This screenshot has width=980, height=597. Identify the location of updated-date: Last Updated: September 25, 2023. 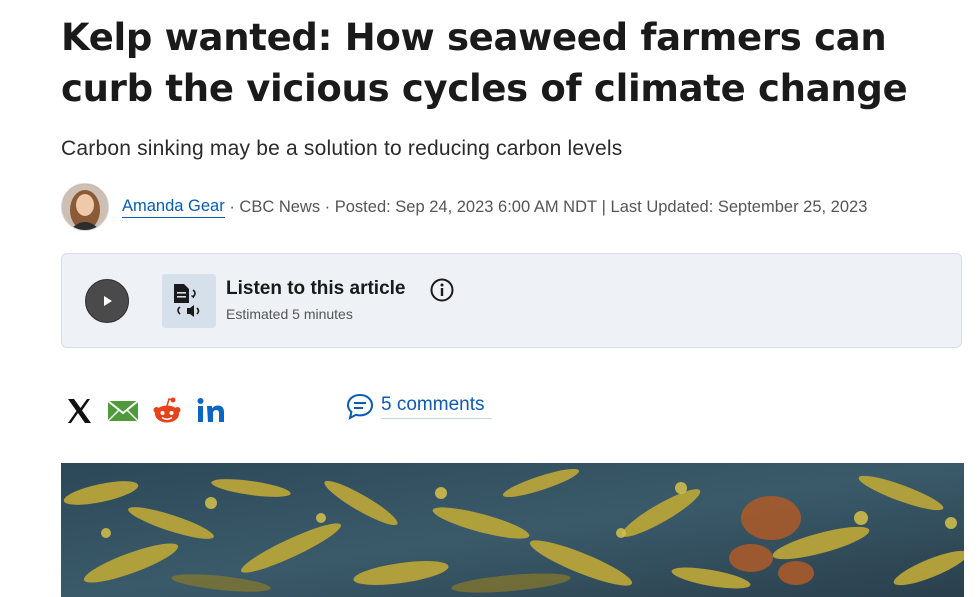
(739, 206).